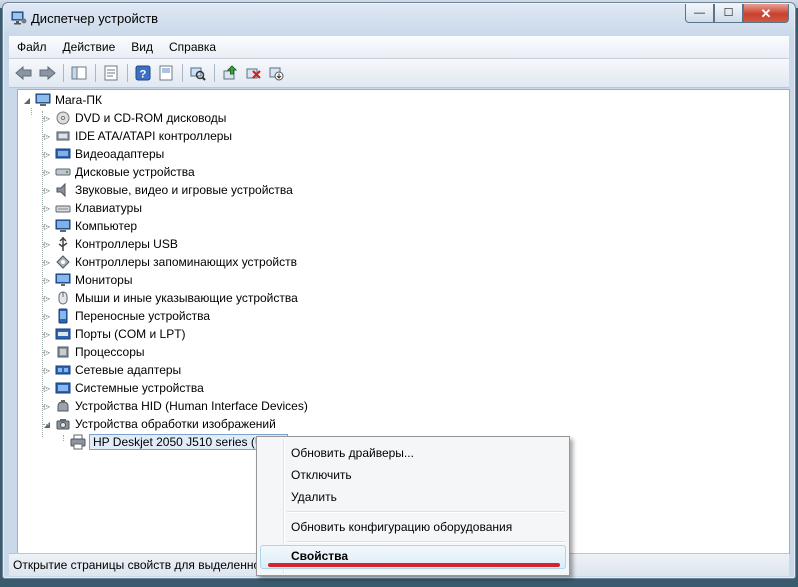  I want to click on tree-category-label: Мониторы, so click(104, 280).